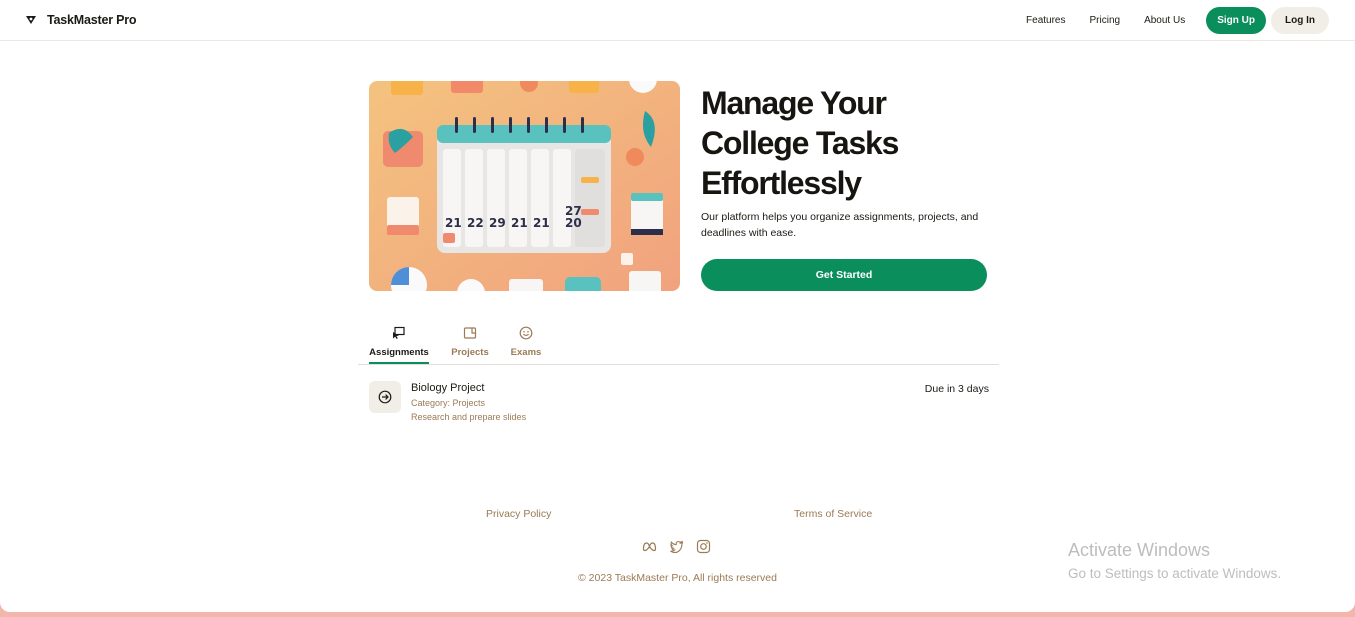 The width and height of the screenshot is (1355, 617). What do you see at coordinates (1300, 20) in the screenshot?
I see `log-in-button: Log In` at bounding box center [1300, 20].